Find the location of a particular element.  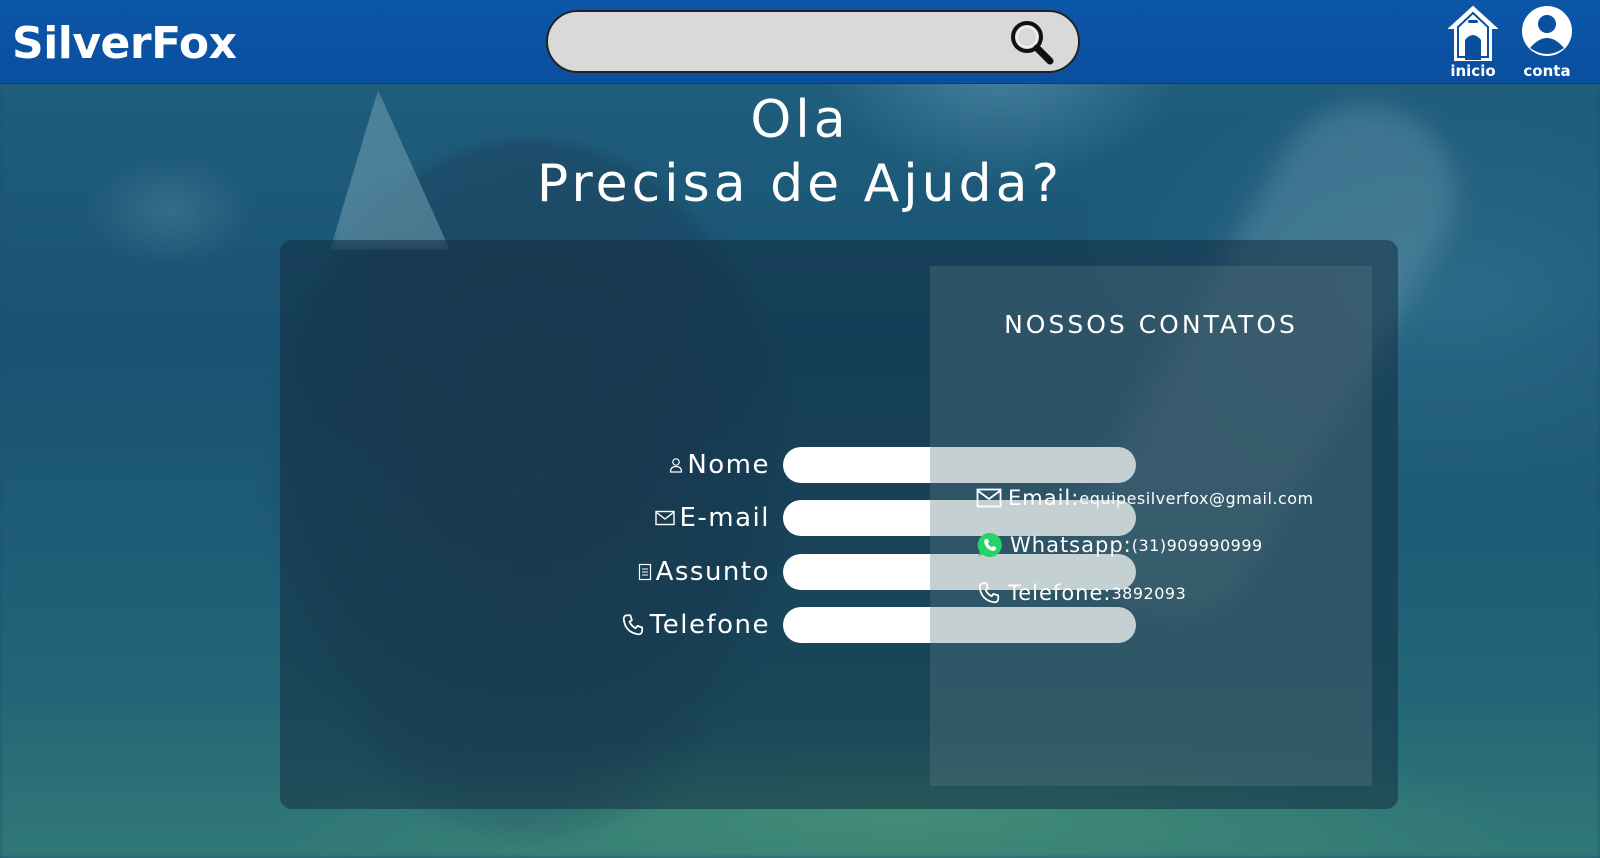

account-button: conta is located at coordinates (1547, 43).